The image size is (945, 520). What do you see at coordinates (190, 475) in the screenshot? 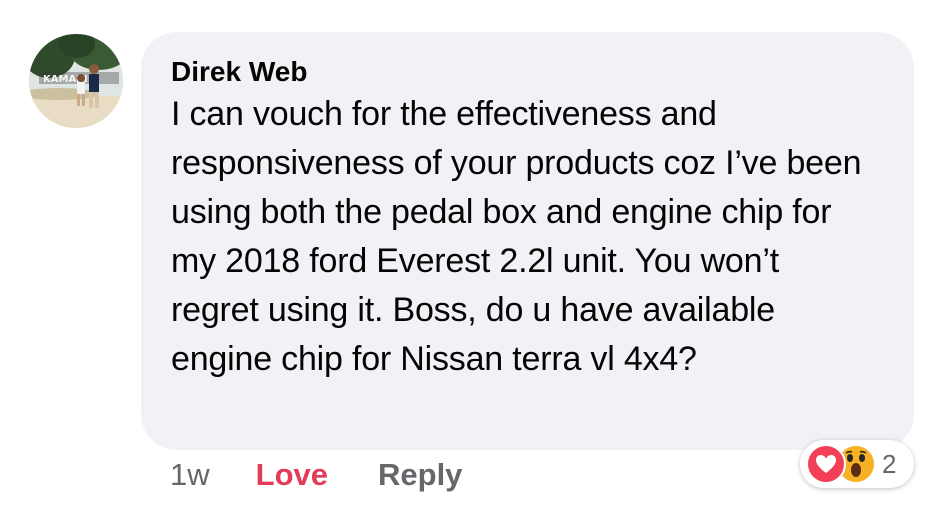
I see `comment-timestamp: 1w` at bounding box center [190, 475].